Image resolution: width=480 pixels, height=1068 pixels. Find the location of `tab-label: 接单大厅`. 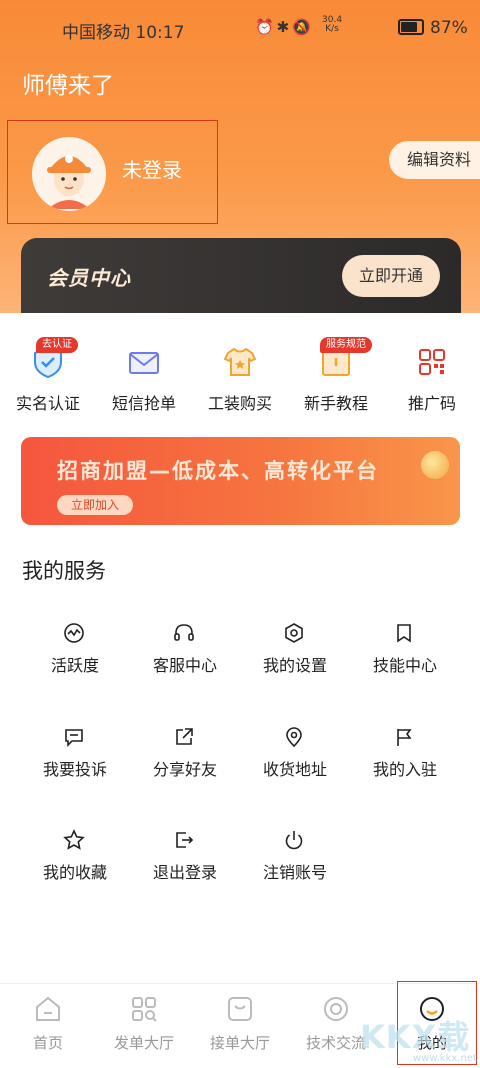

tab-label: 接单大厅 is located at coordinates (239, 1043).